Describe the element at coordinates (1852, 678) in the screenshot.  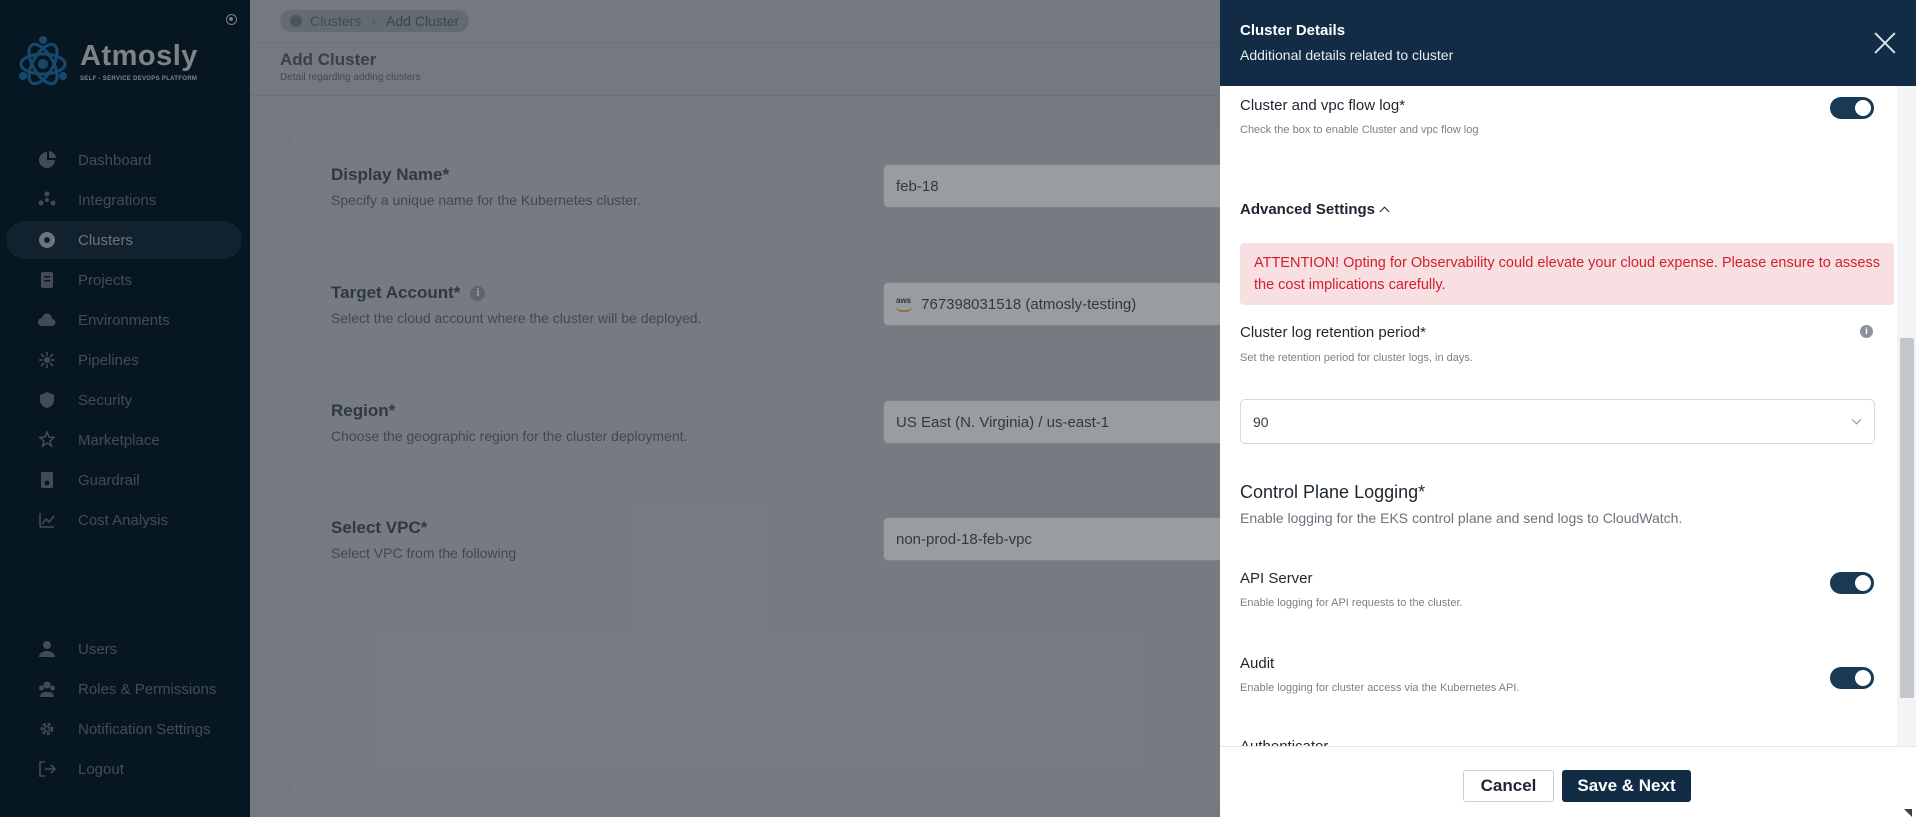
I see `audit-toggle` at that location.